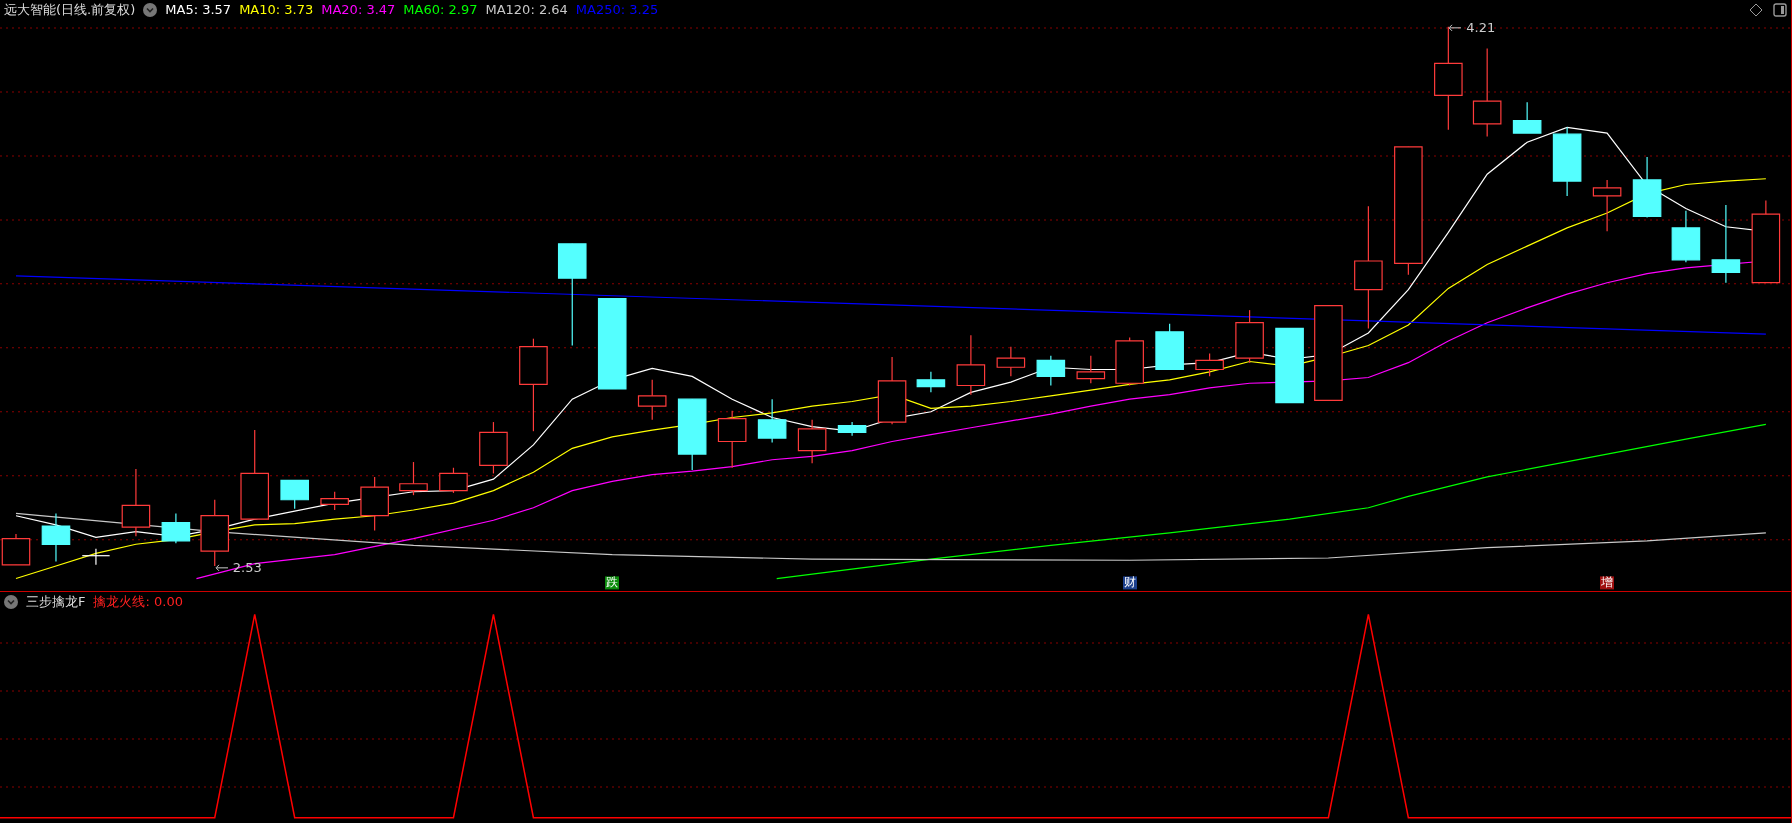 The width and height of the screenshot is (1792, 823). What do you see at coordinates (198, 10) in the screenshot?
I see `moving-average-value: MA5: 3.57` at bounding box center [198, 10].